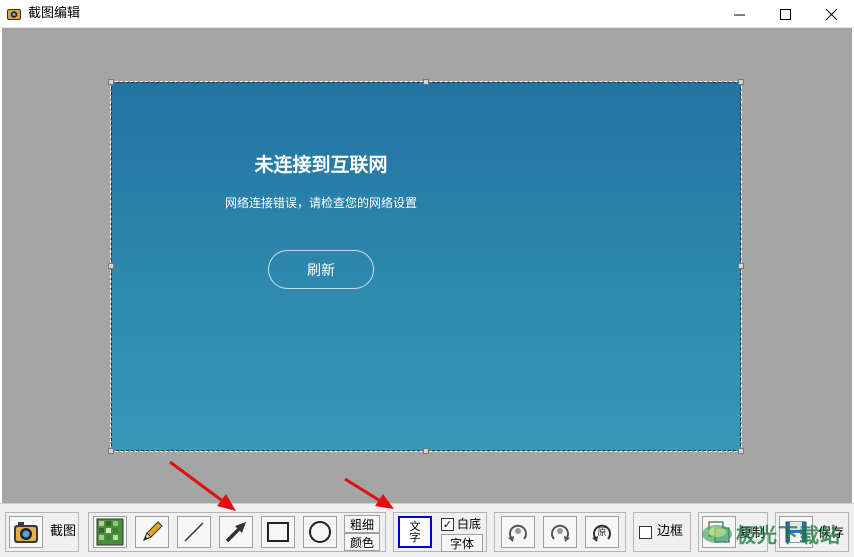 This screenshot has width=854, height=557. What do you see at coordinates (426, 451) in the screenshot?
I see `resize-handle-bottom-center` at bounding box center [426, 451].